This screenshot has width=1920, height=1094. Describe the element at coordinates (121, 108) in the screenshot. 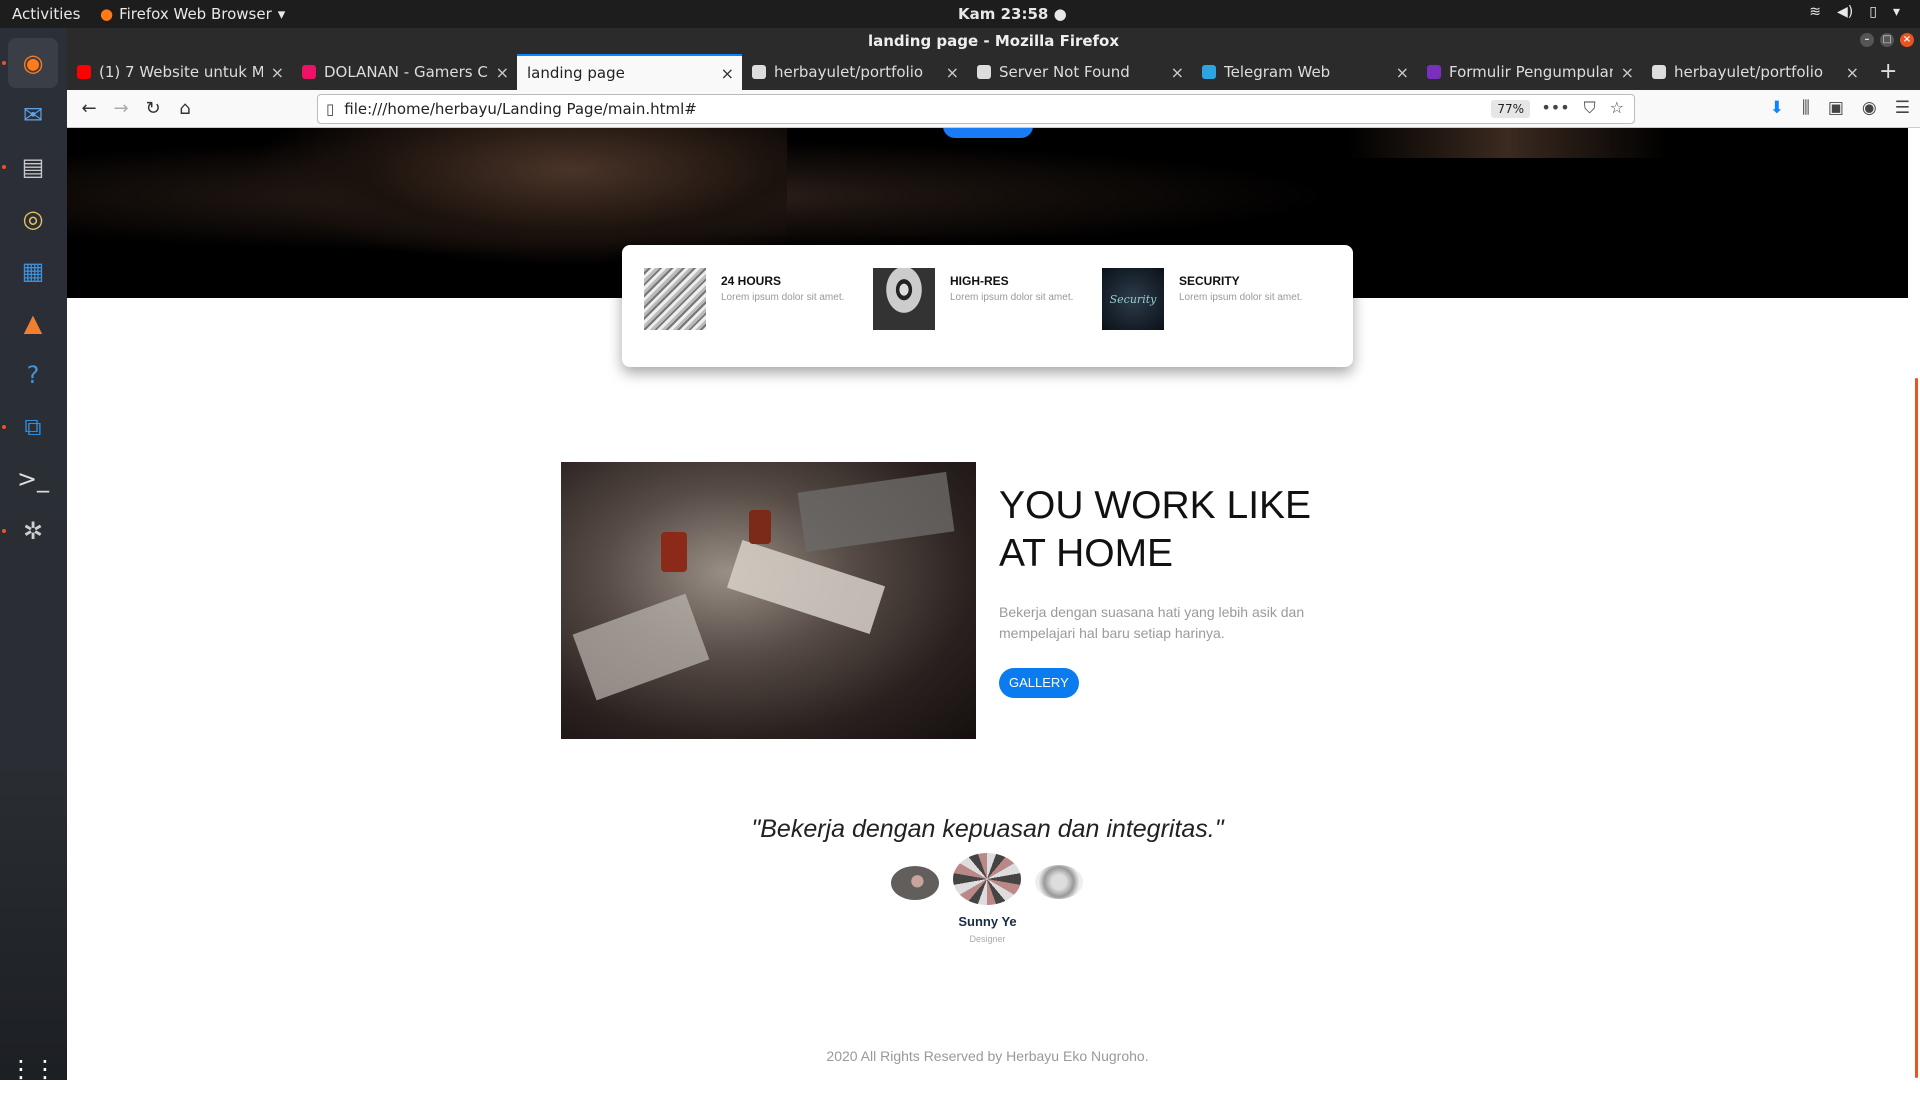

I see `forward-button: →` at that location.